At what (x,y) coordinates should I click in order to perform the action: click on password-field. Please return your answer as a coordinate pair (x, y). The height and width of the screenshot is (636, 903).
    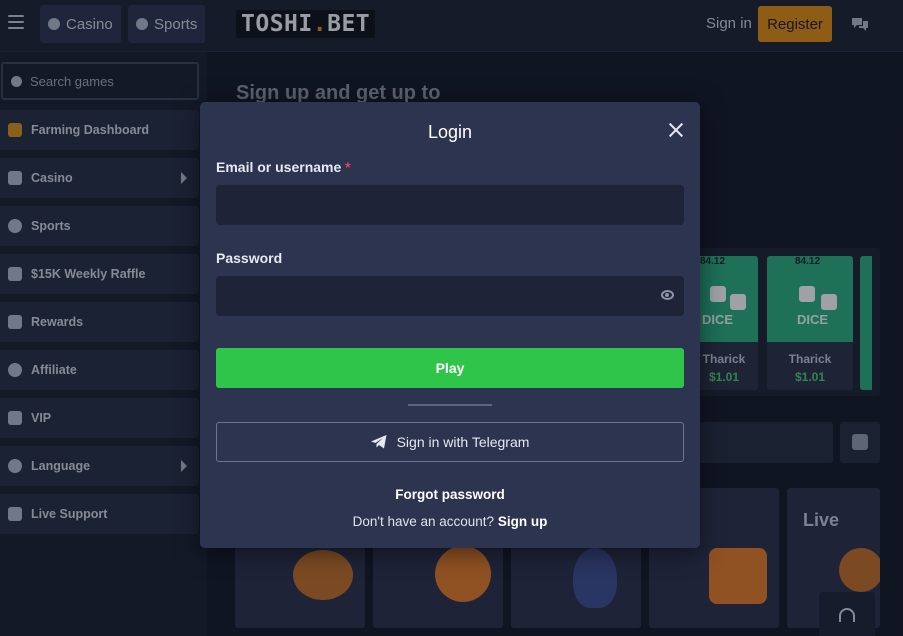
    Looking at the image, I should click on (450, 296).